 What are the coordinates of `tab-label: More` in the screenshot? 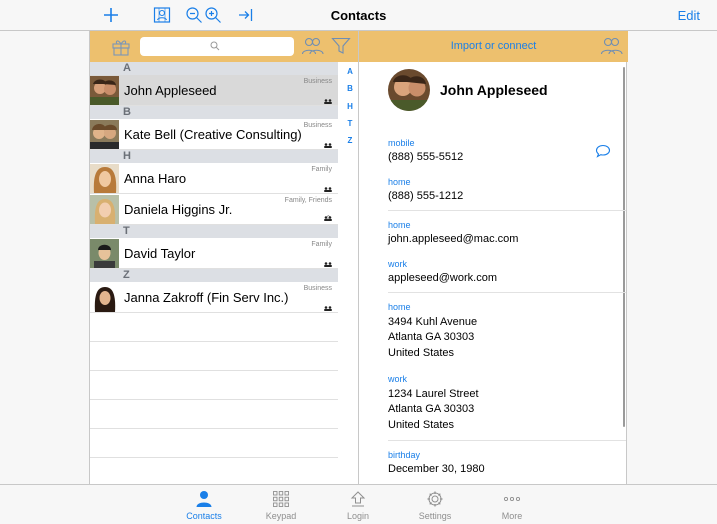 It's located at (512, 516).